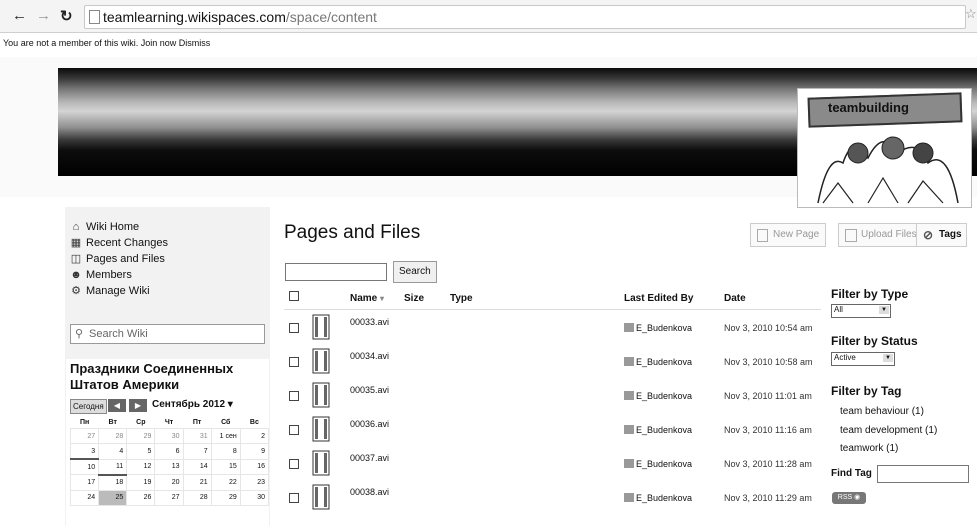 Image resolution: width=977 pixels, height=526 pixels. Describe the element at coordinates (66, 16) in the screenshot. I see `reload-icon: ↻` at that location.